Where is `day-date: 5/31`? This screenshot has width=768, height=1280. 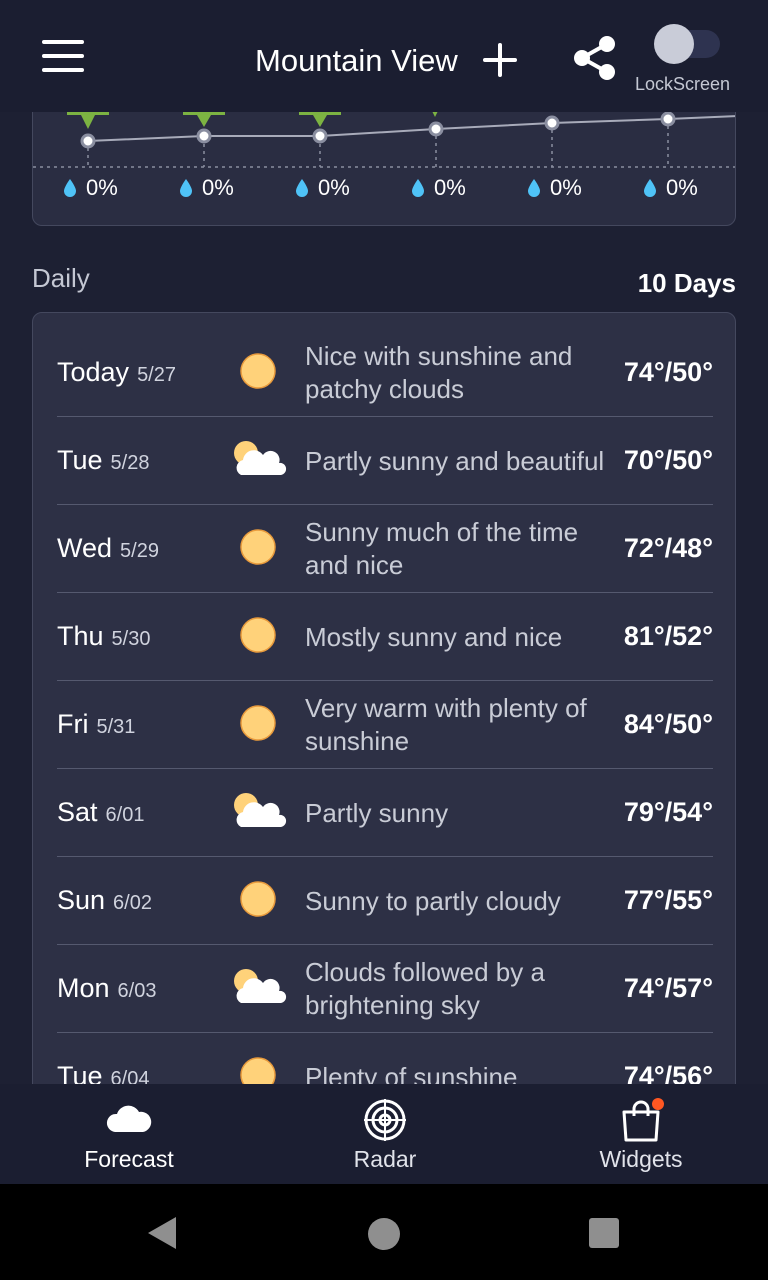 day-date: 5/31 is located at coordinates (116, 727).